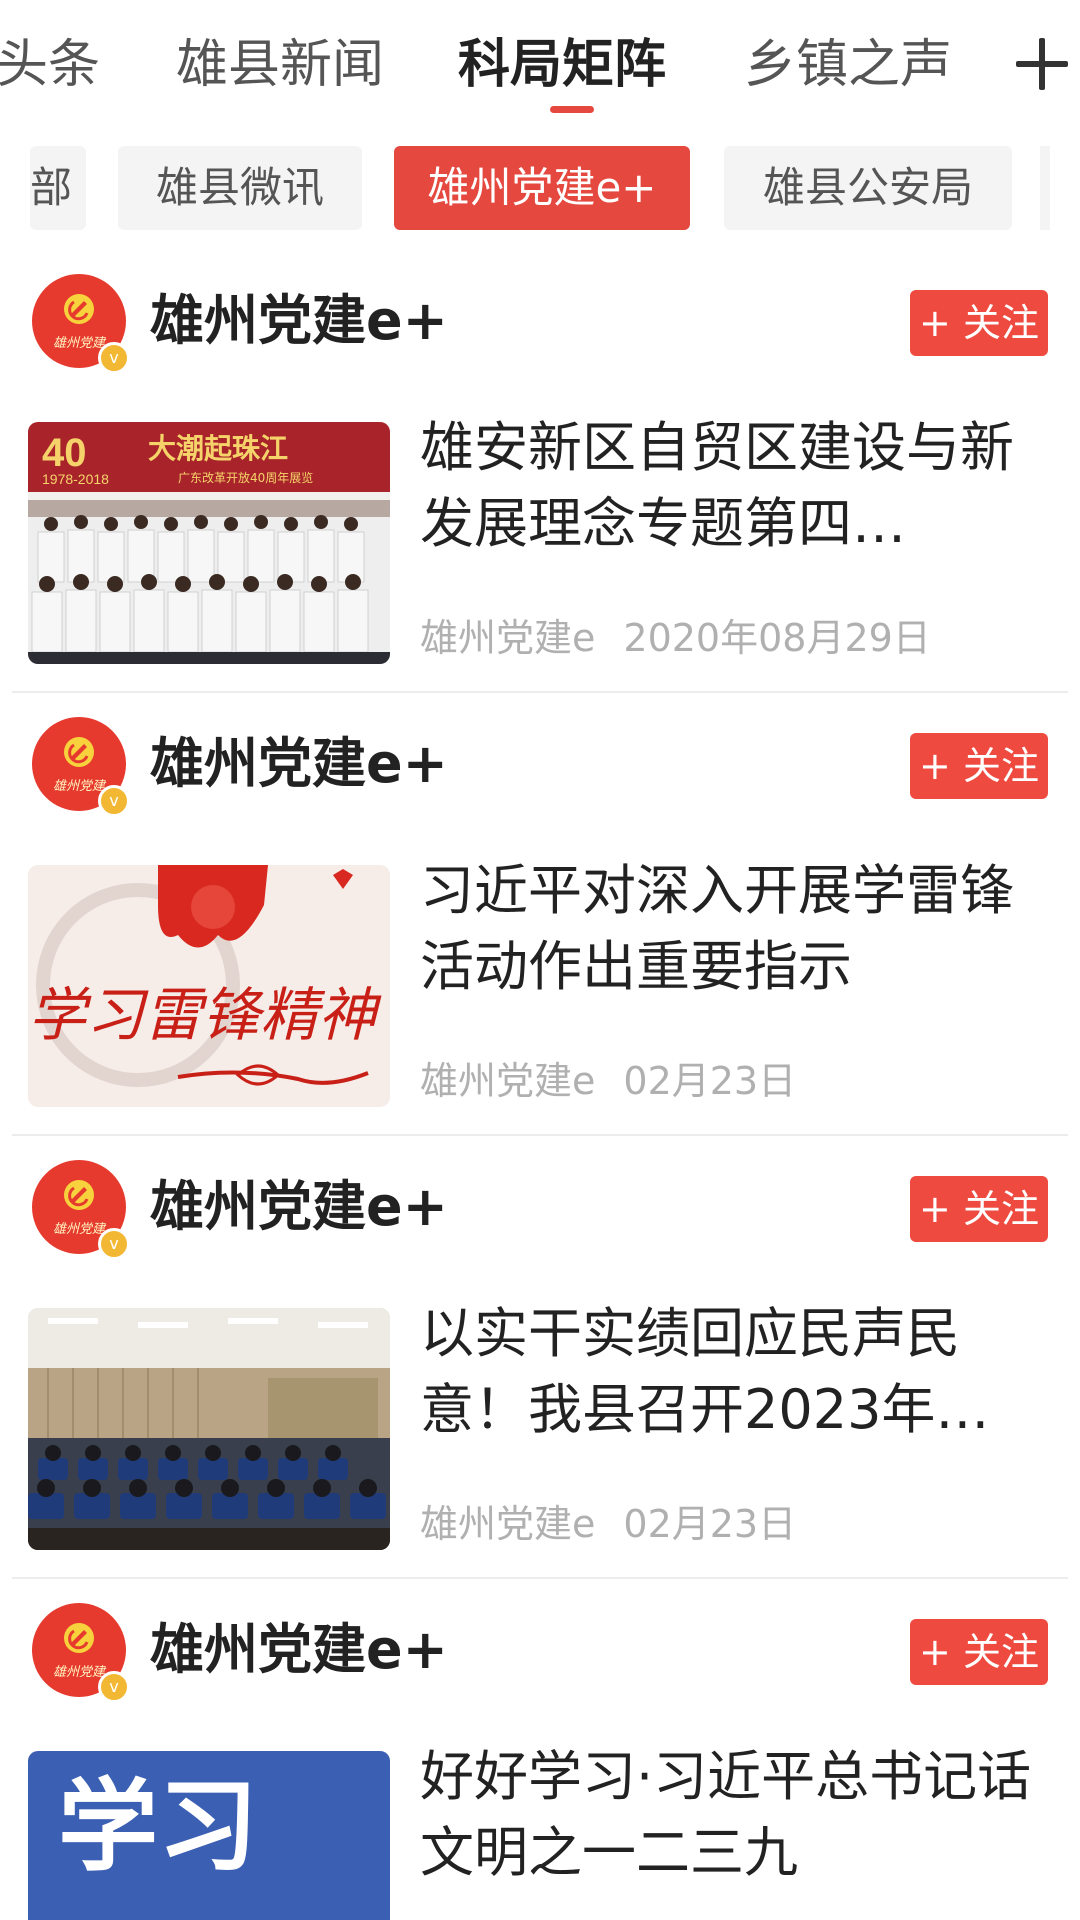 This screenshot has width=1080, height=1920. Describe the element at coordinates (218, 448) in the screenshot. I see `thumb-title: 大潮起珠江` at that location.